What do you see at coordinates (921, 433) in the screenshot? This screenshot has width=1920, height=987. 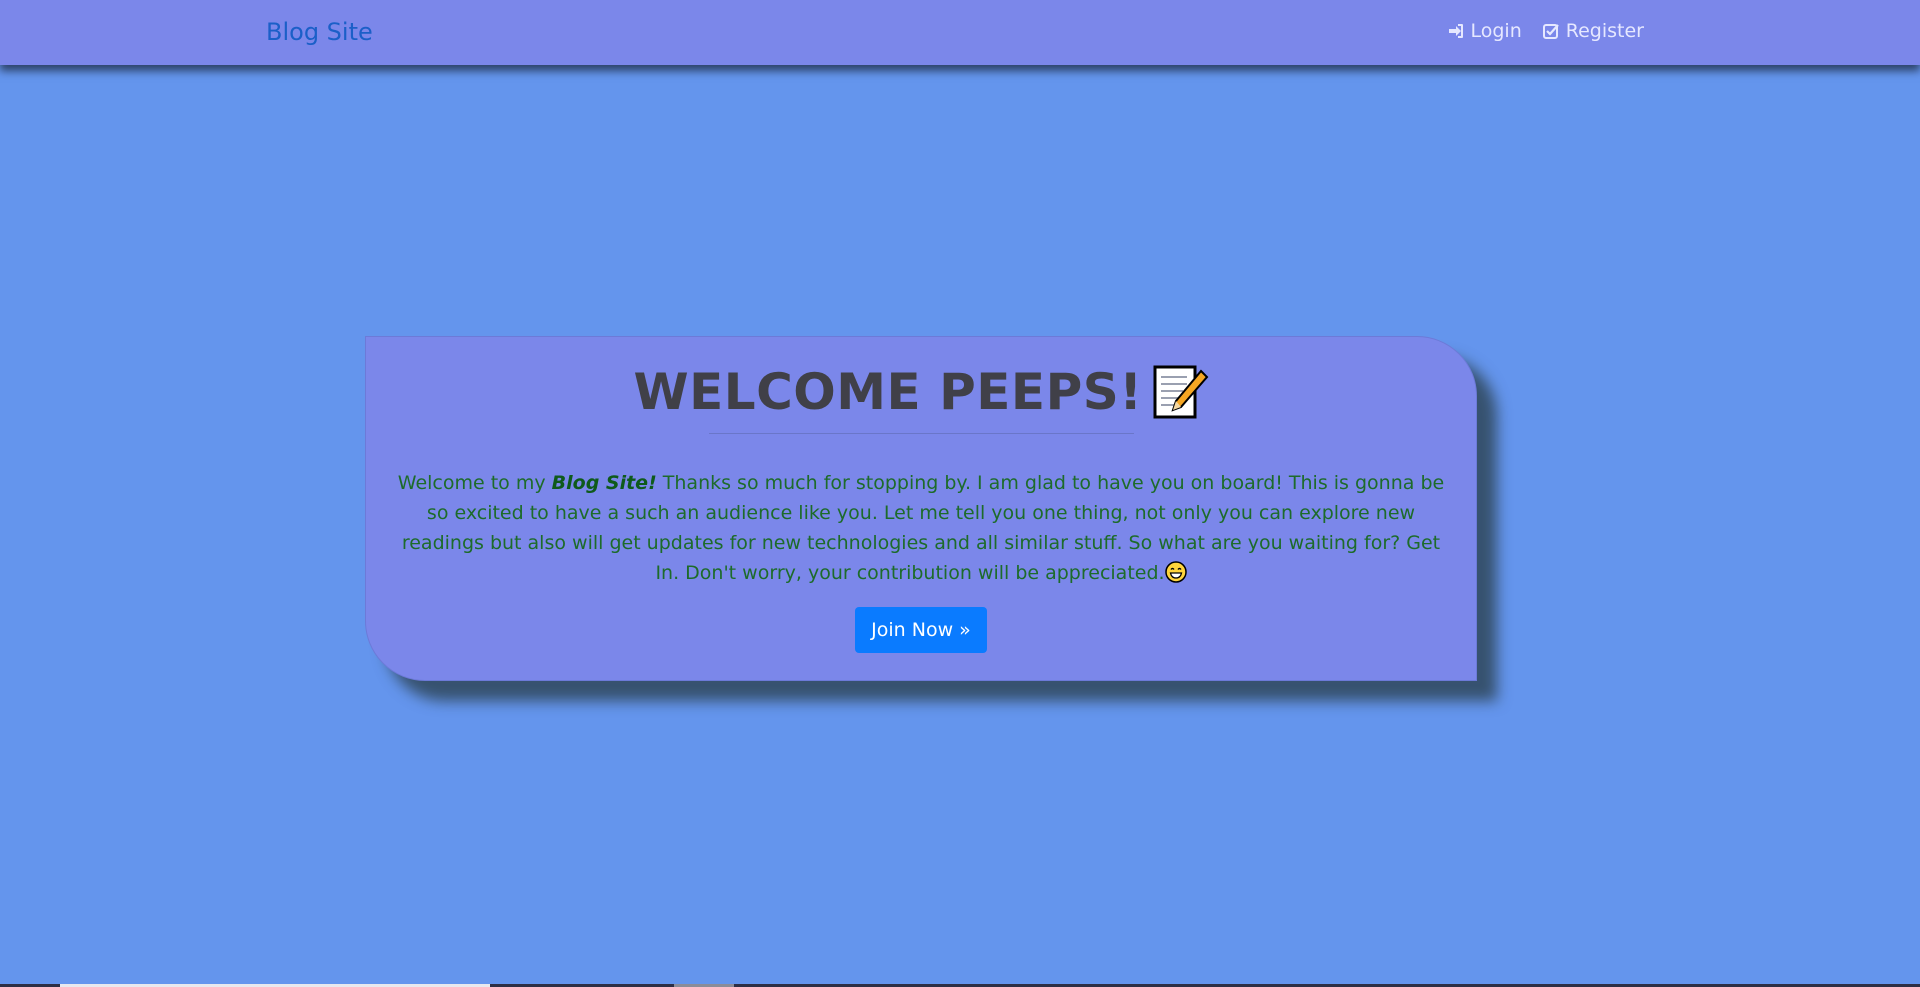 I see `title-divider` at bounding box center [921, 433].